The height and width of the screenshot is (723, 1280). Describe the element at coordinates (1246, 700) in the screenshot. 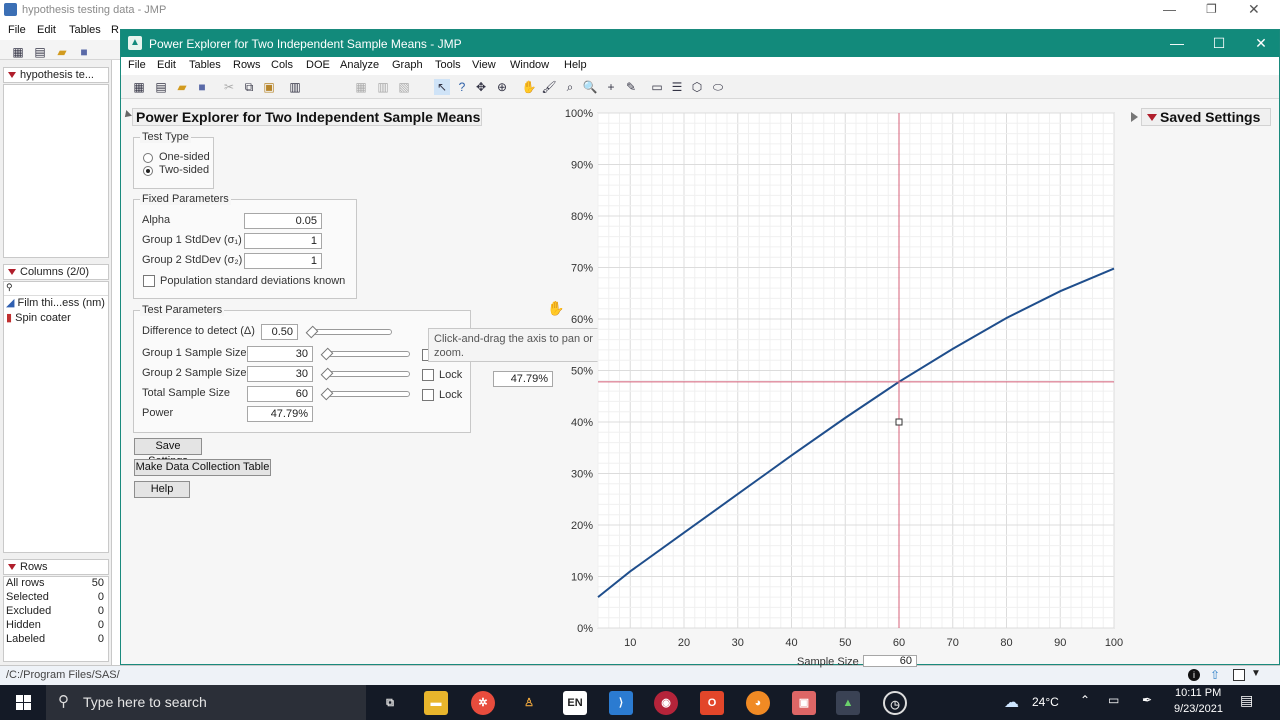

I see `notifications-icon: ▤` at that location.